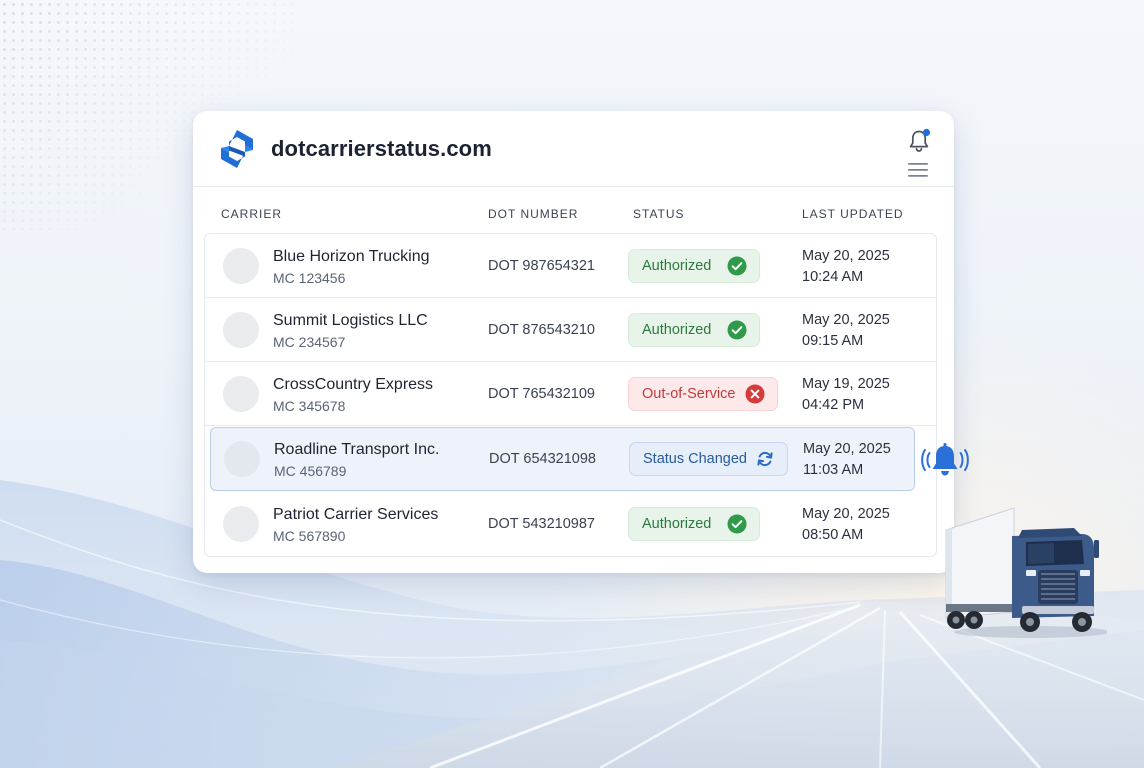 This screenshot has width=1144, height=768. What do you see at coordinates (309, 342) in the screenshot?
I see `carrier-mc-number: MC 234567` at bounding box center [309, 342].